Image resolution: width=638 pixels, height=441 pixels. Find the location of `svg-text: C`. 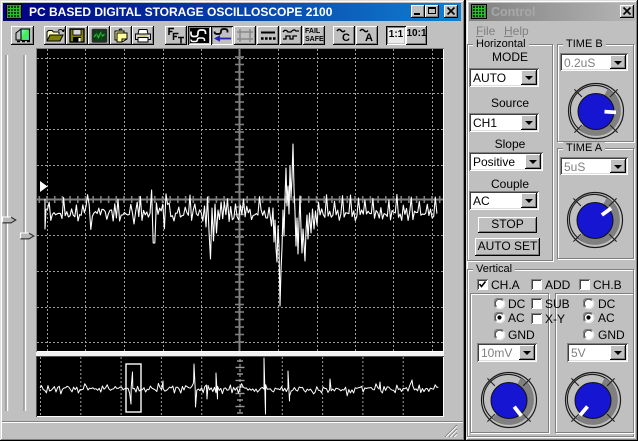

svg-text: C is located at coordinates (346, 37).